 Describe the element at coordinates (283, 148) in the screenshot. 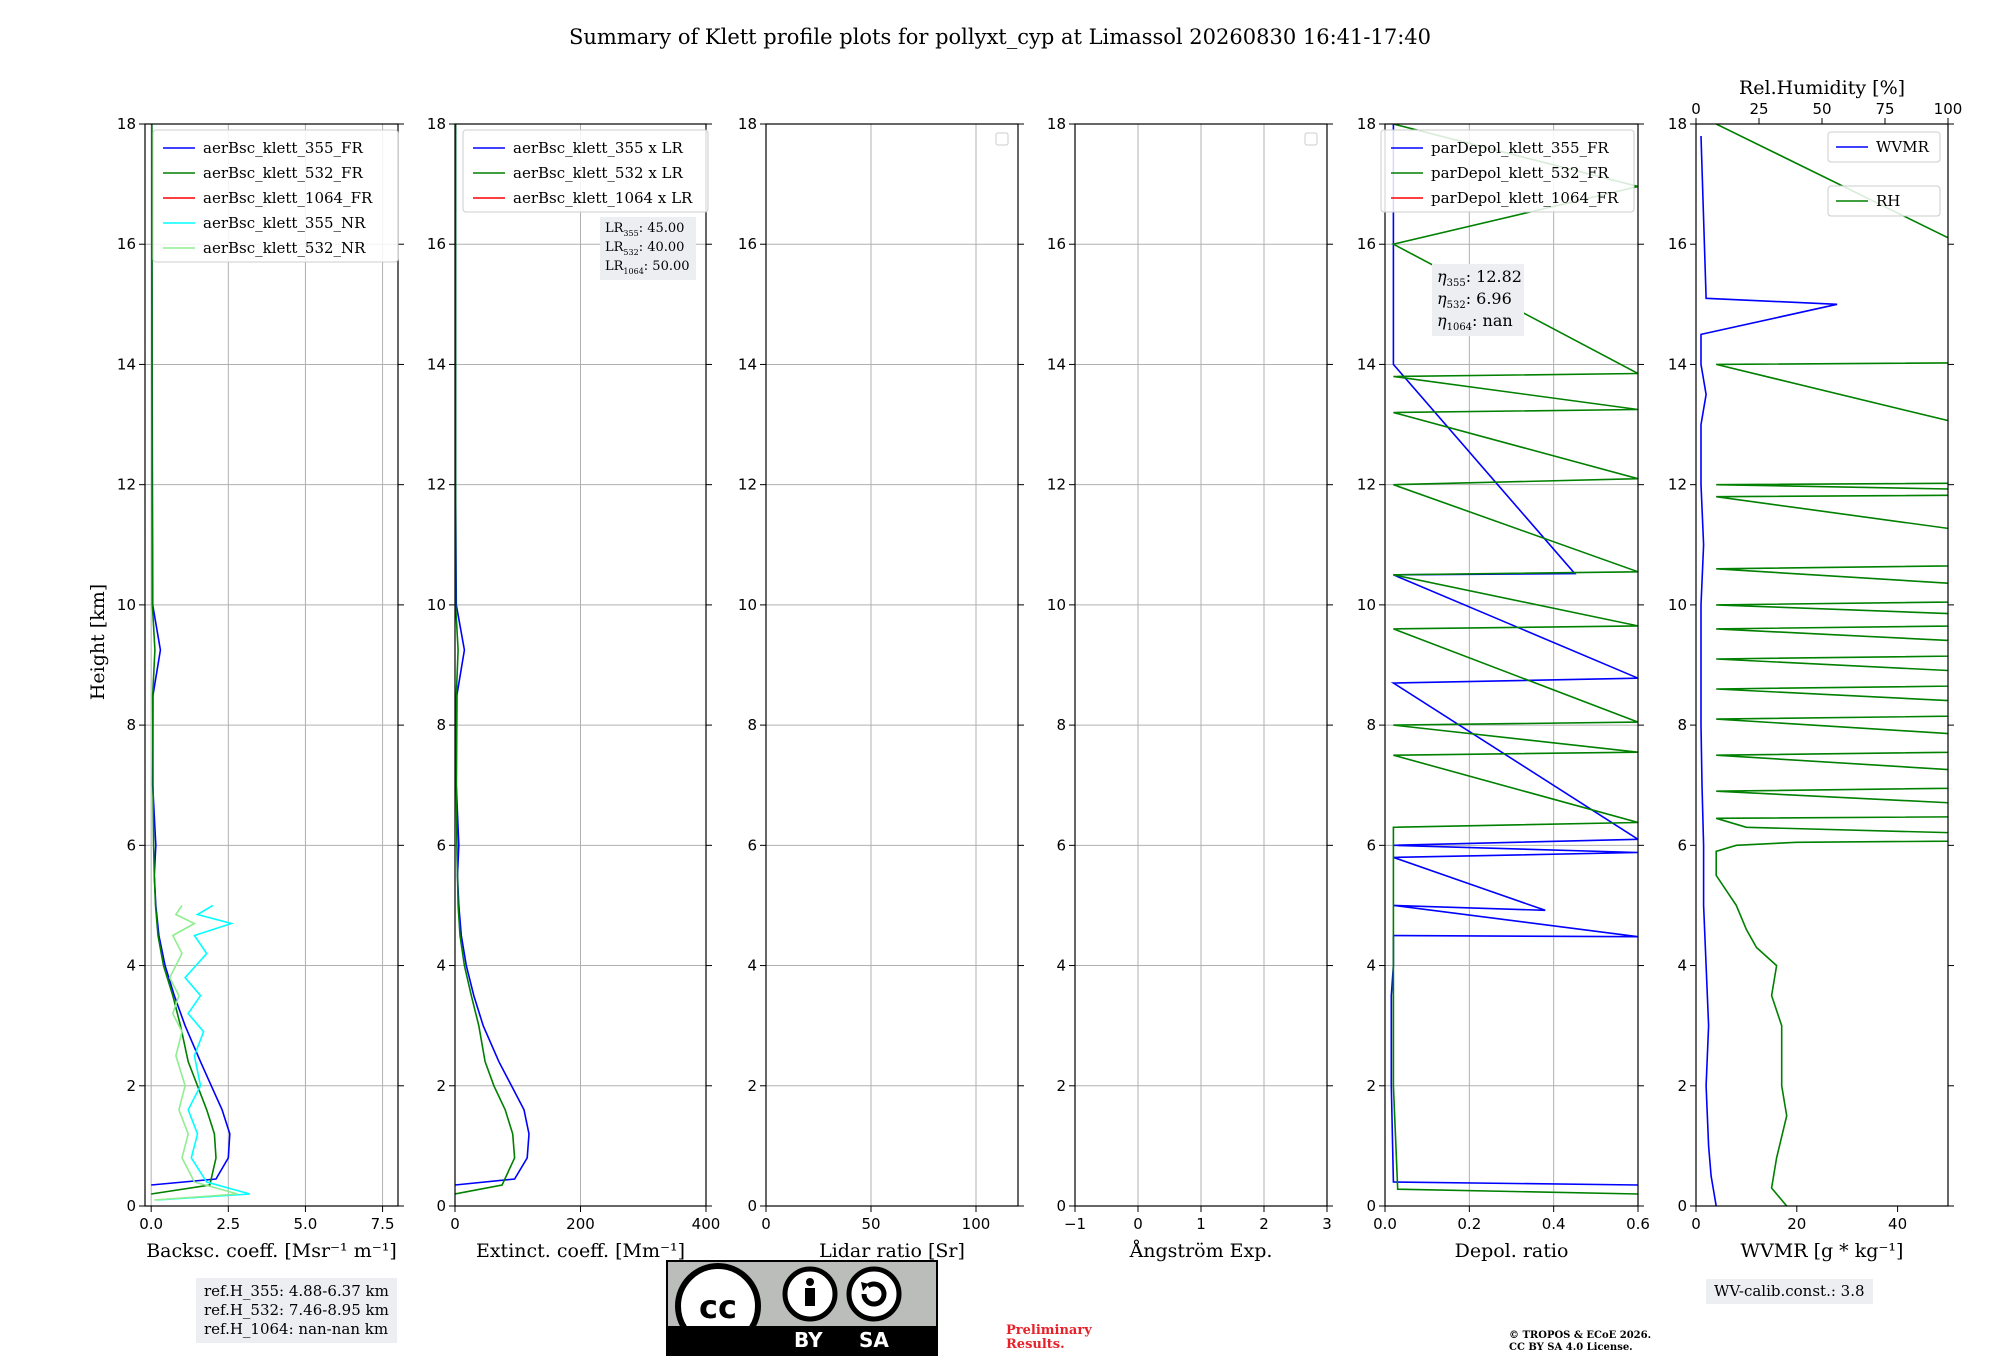

I see `legend-label: aerBsc_klett_355_FR` at that location.